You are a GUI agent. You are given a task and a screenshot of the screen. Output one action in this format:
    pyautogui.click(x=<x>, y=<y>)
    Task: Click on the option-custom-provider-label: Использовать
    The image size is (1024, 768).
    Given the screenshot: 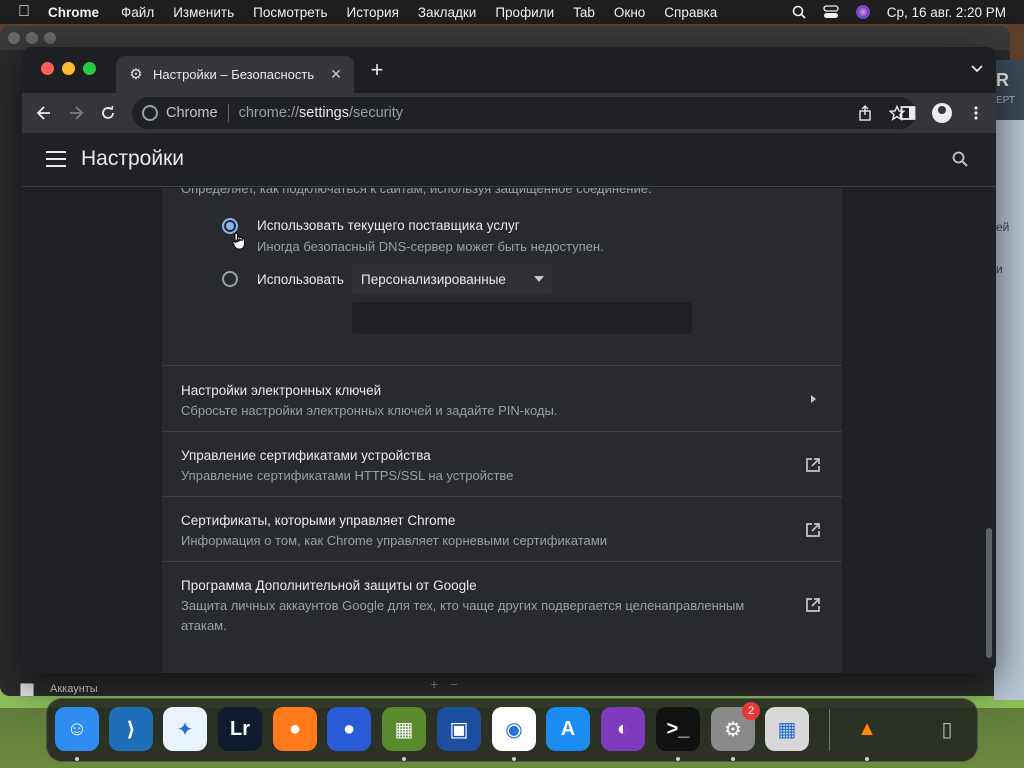 What is the action you would take?
    pyautogui.click(x=300, y=279)
    